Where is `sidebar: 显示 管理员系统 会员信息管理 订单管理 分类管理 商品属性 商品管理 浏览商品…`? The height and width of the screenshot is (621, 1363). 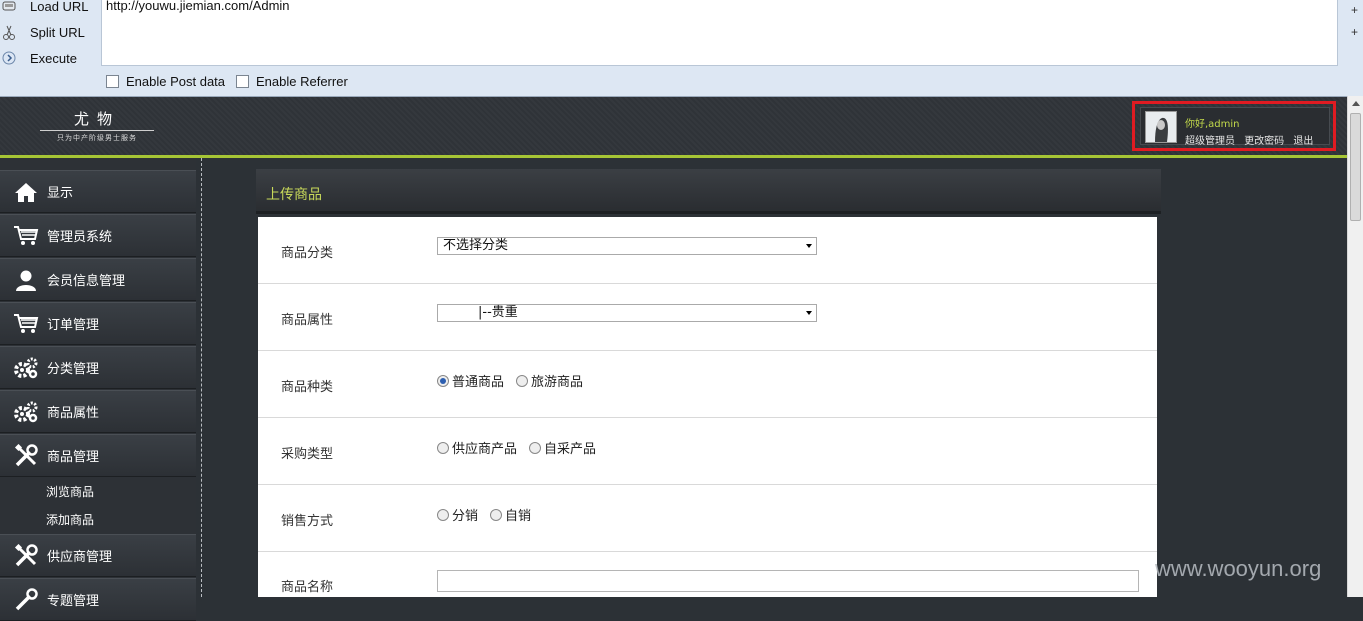
sidebar: 显示 管理员系统 会员信息管理 订单管理 分类管理 商品属性 商品管理 浏览商品… is located at coordinates (98, 389).